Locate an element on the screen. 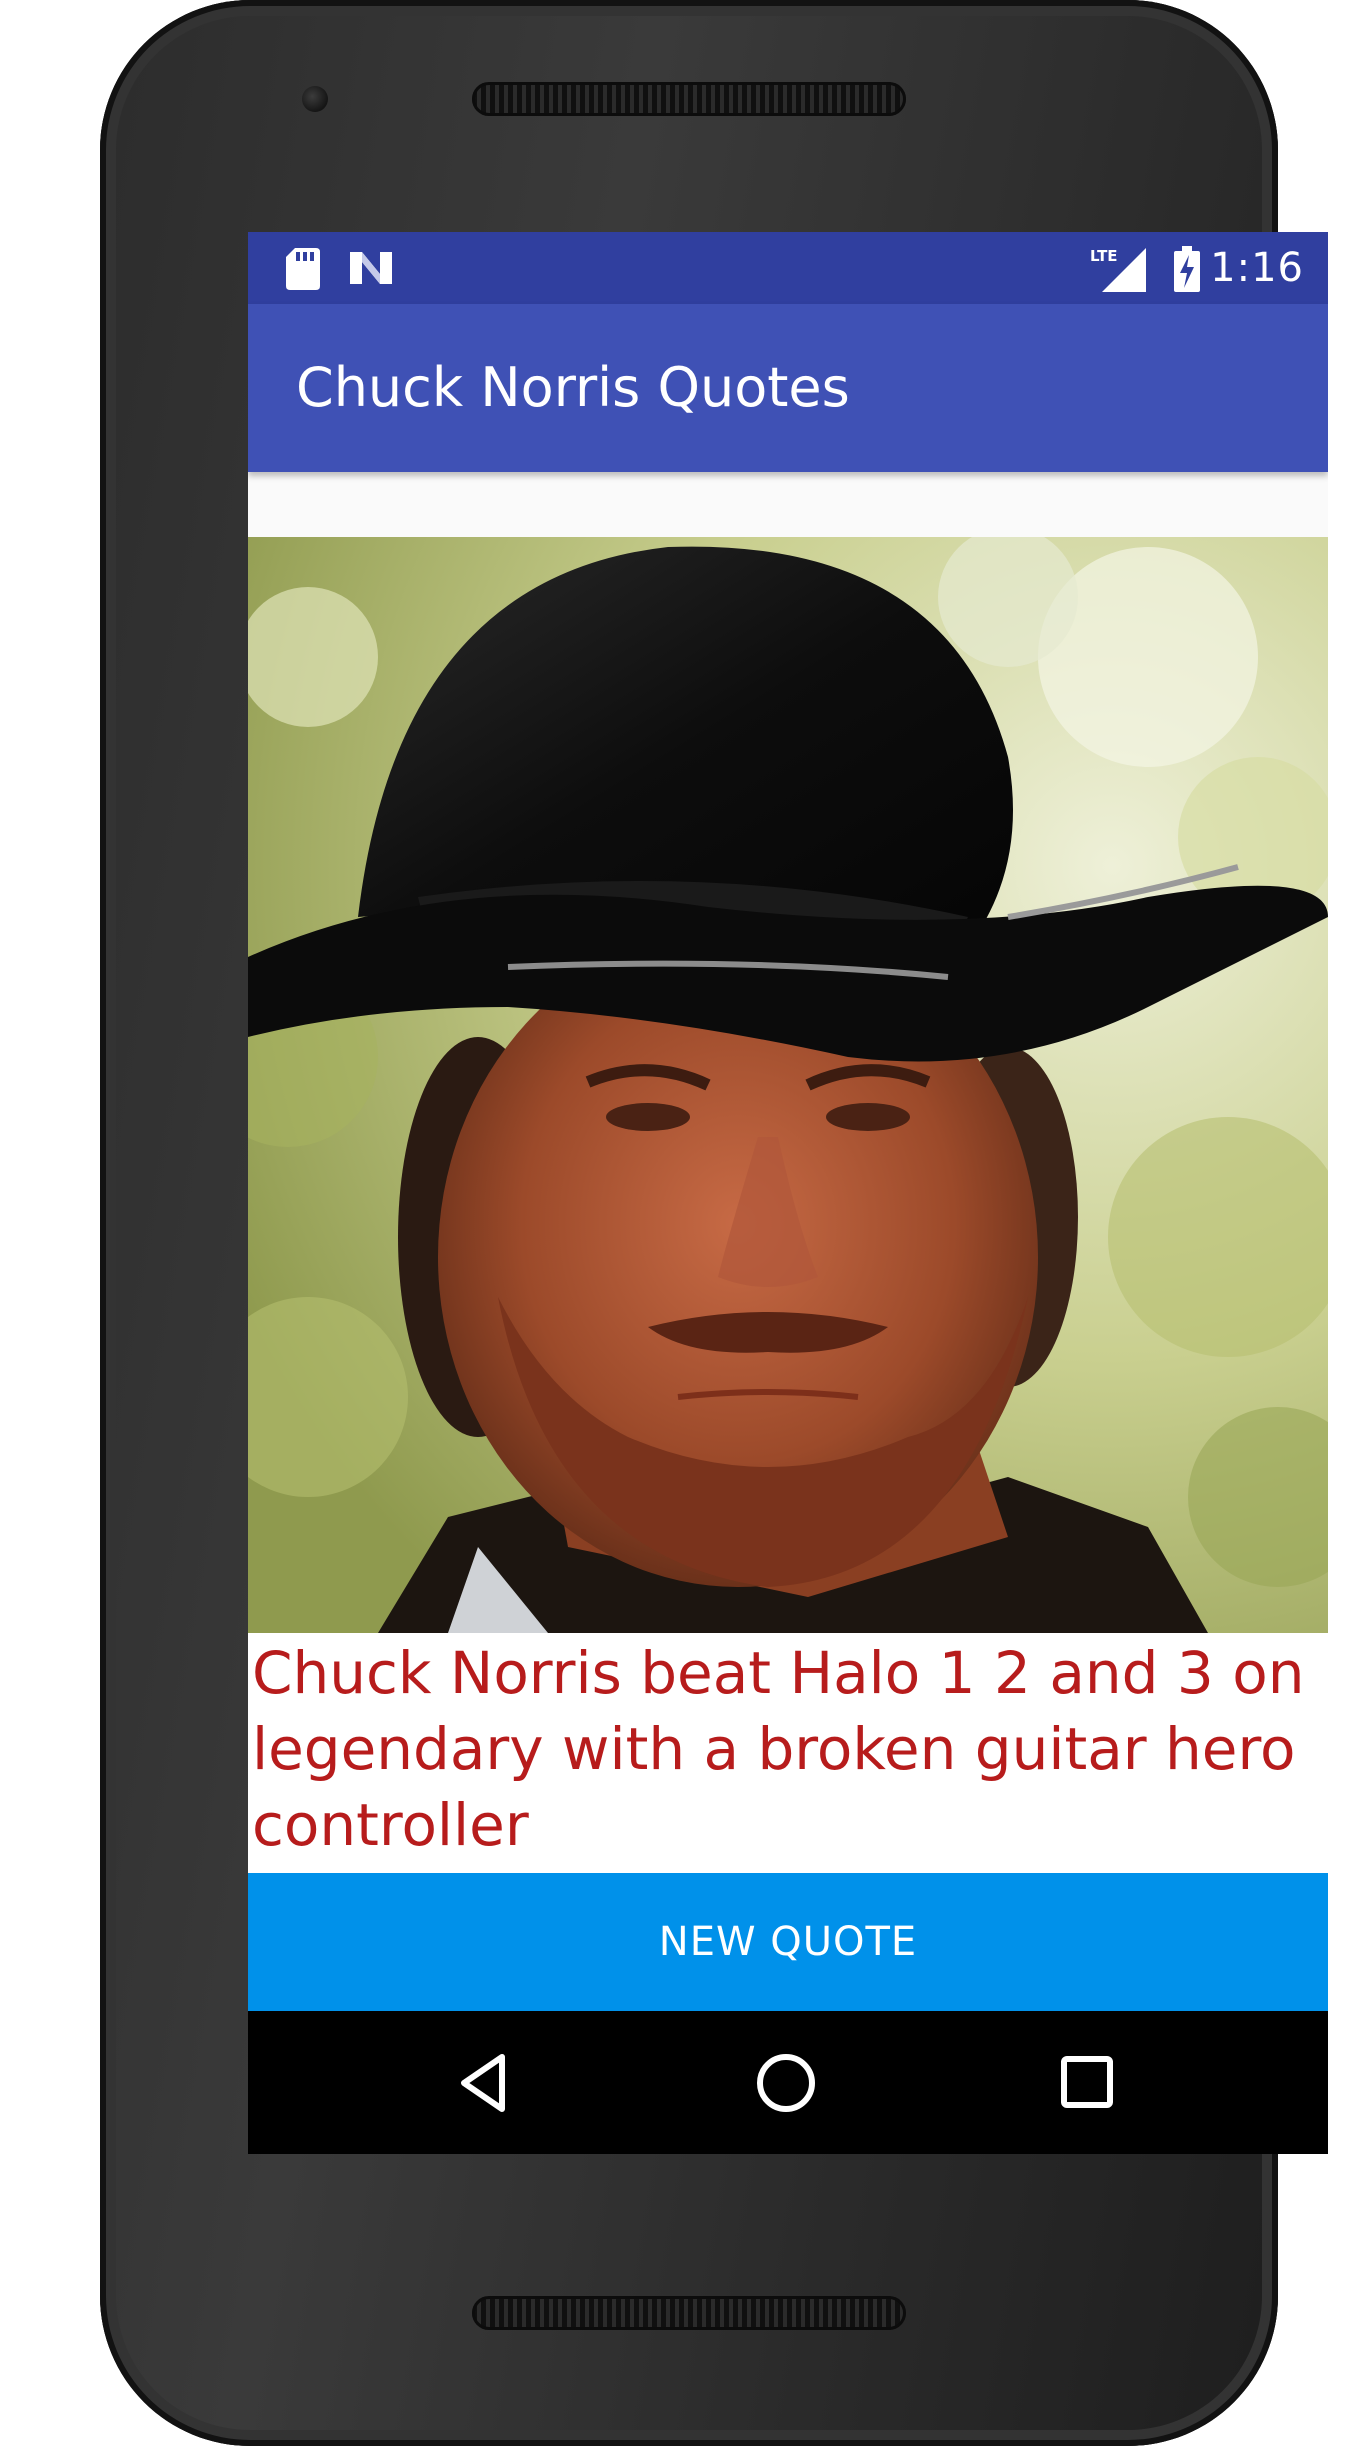  app-title: Chuck Norris Quotes is located at coordinates (573, 387).